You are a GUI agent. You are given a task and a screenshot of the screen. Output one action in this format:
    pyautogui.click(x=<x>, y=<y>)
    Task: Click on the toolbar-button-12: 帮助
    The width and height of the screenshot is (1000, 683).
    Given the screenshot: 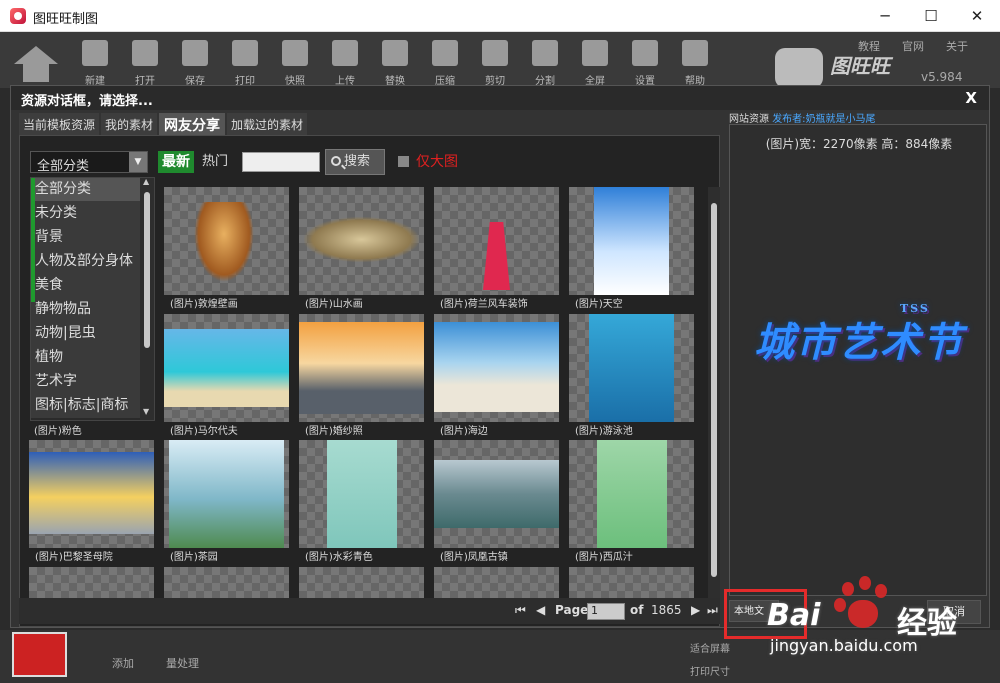 What is the action you would take?
    pyautogui.click(x=695, y=62)
    